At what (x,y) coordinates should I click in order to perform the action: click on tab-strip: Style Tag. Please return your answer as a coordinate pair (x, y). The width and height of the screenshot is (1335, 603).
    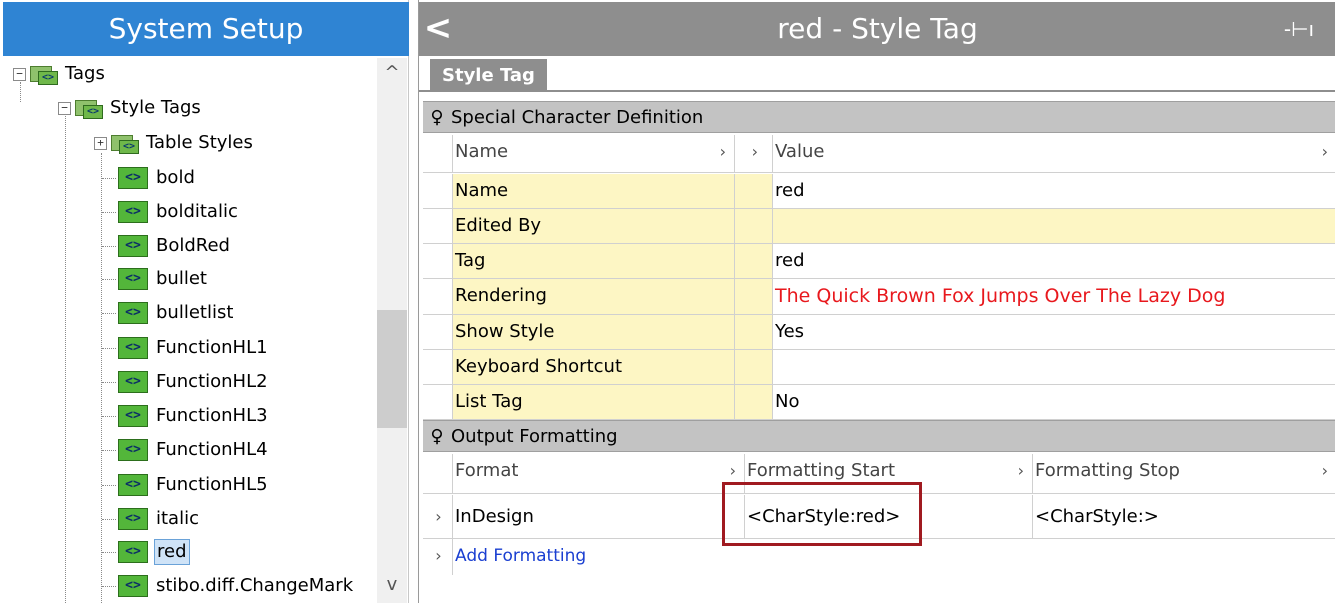
    Looking at the image, I should click on (877, 74).